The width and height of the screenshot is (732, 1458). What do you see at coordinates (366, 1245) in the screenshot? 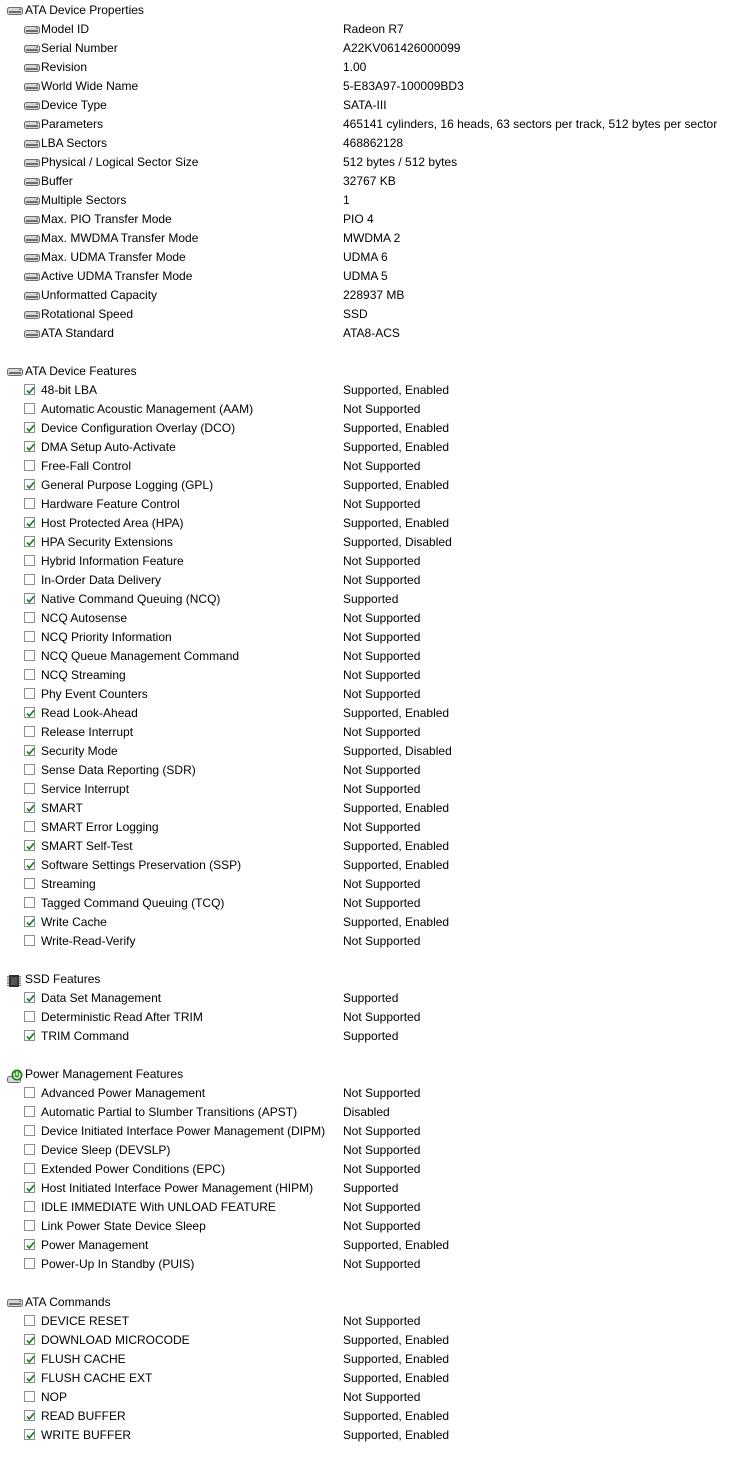
I see `list-item: Power Management Supported, Enabled` at bounding box center [366, 1245].